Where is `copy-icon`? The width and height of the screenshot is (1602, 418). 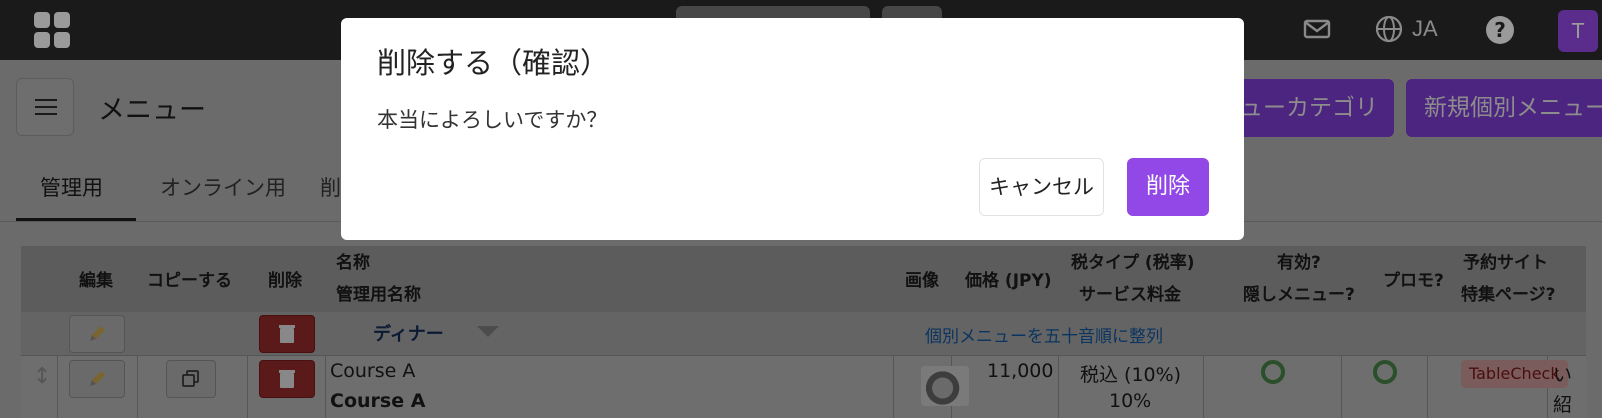 copy-icon is located at coordinates (190, 378).